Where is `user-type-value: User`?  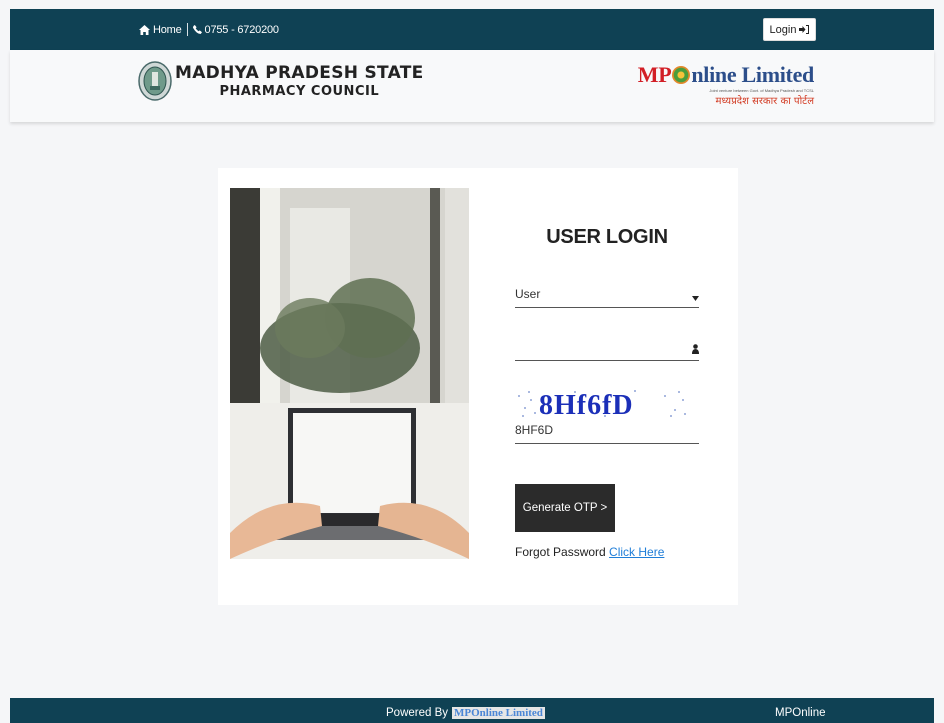
user-type-value: User is located at coordinates (528, 294).